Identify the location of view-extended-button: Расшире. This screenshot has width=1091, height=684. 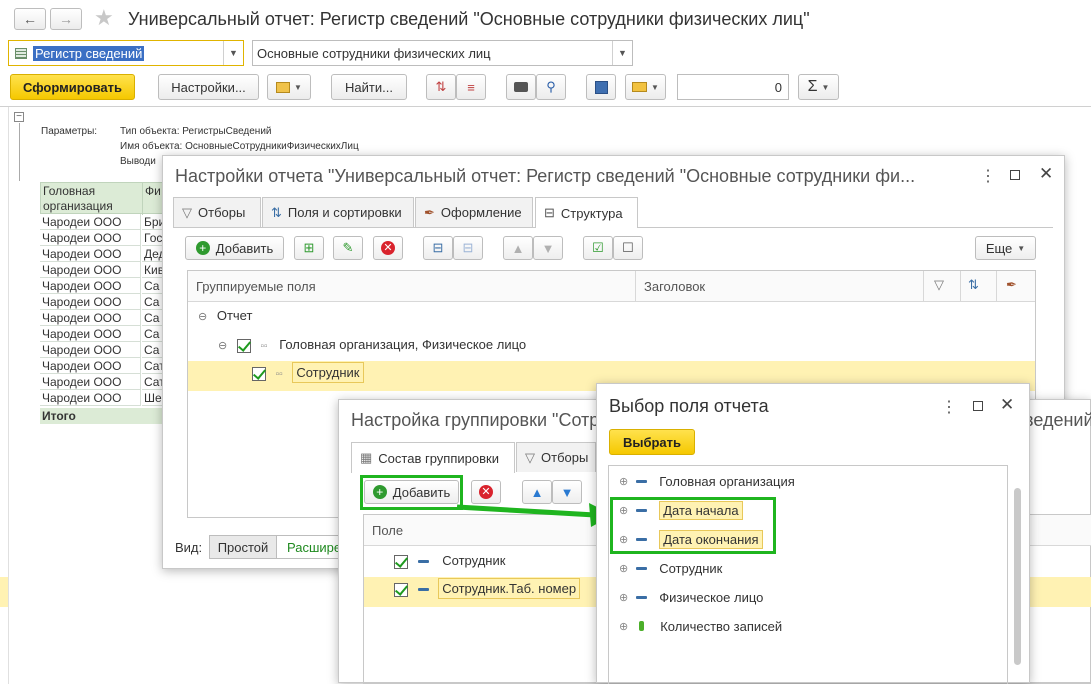
(308, 547).